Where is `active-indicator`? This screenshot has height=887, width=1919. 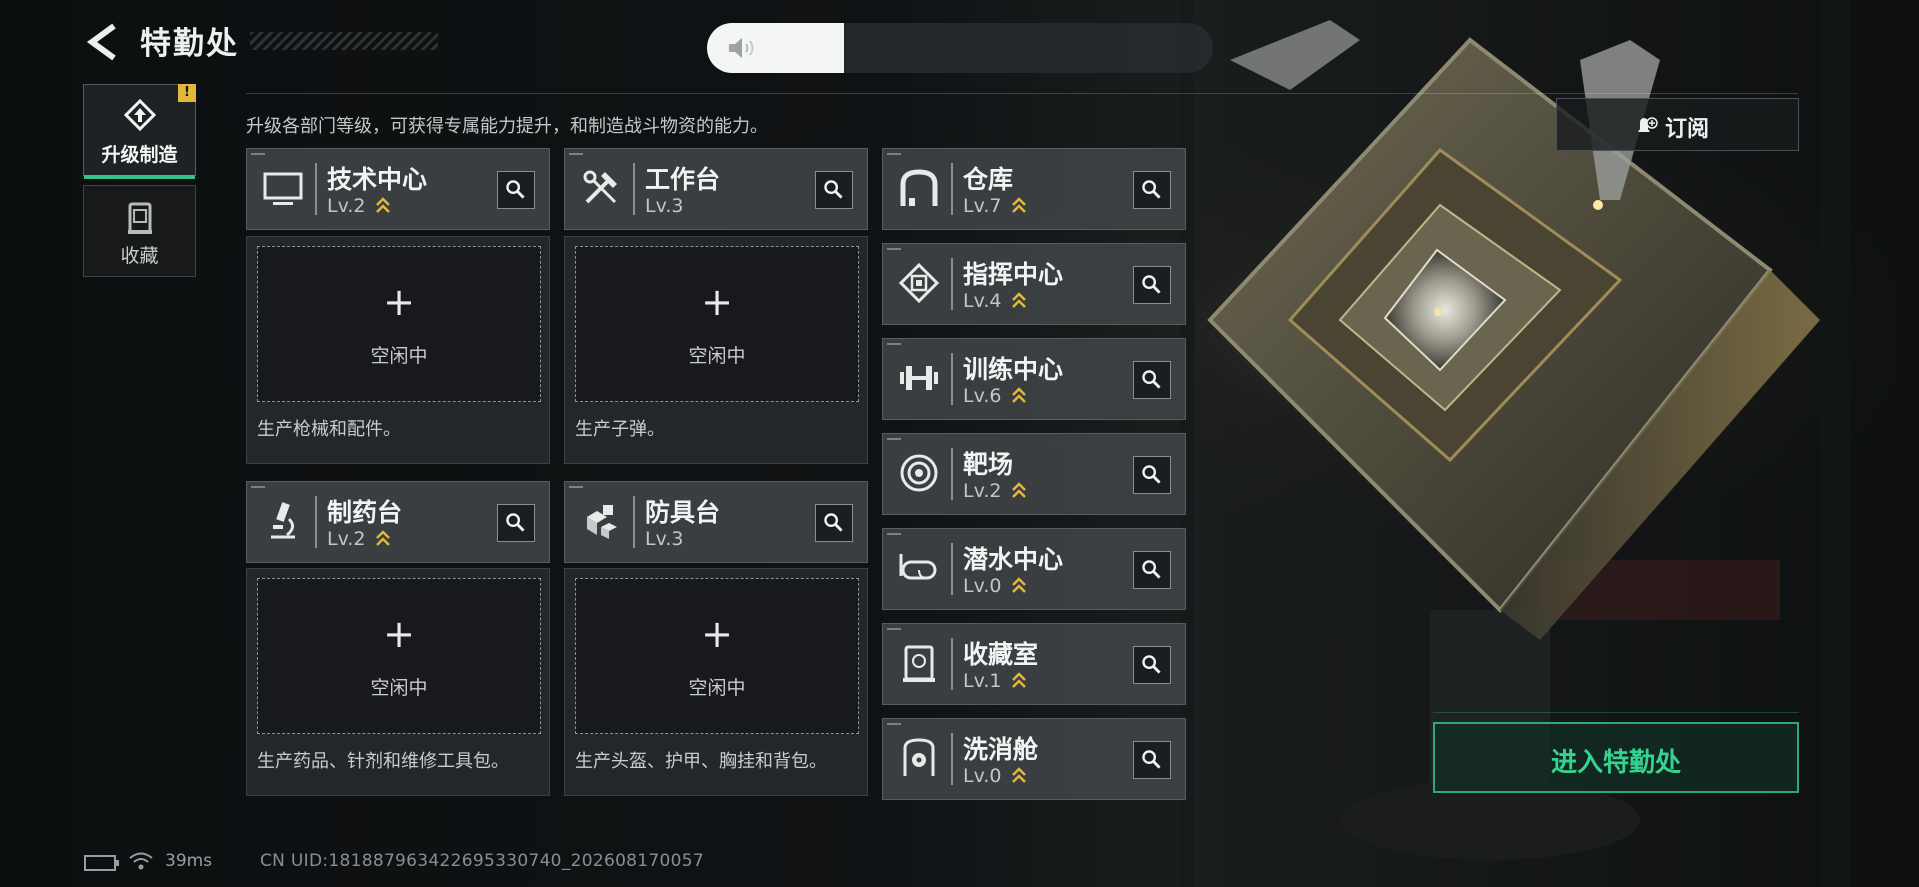 active-indicator is located at coordinates (139, 177).